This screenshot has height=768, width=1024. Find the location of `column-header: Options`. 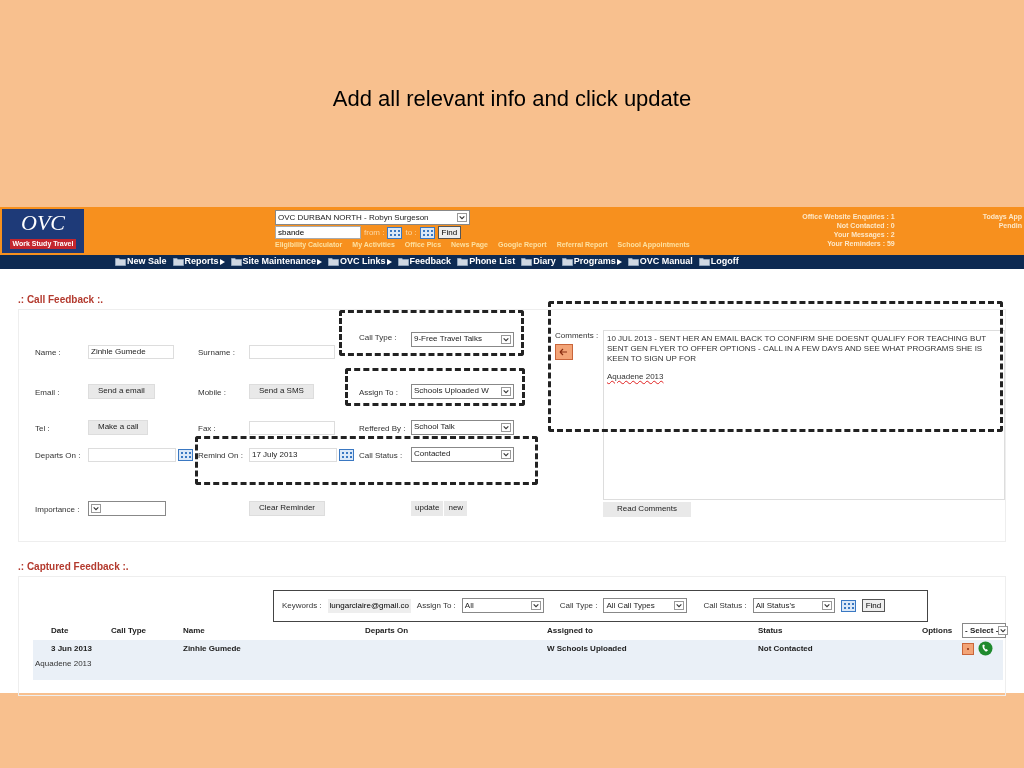

column-header: Options is located at coordinates (938, 630).